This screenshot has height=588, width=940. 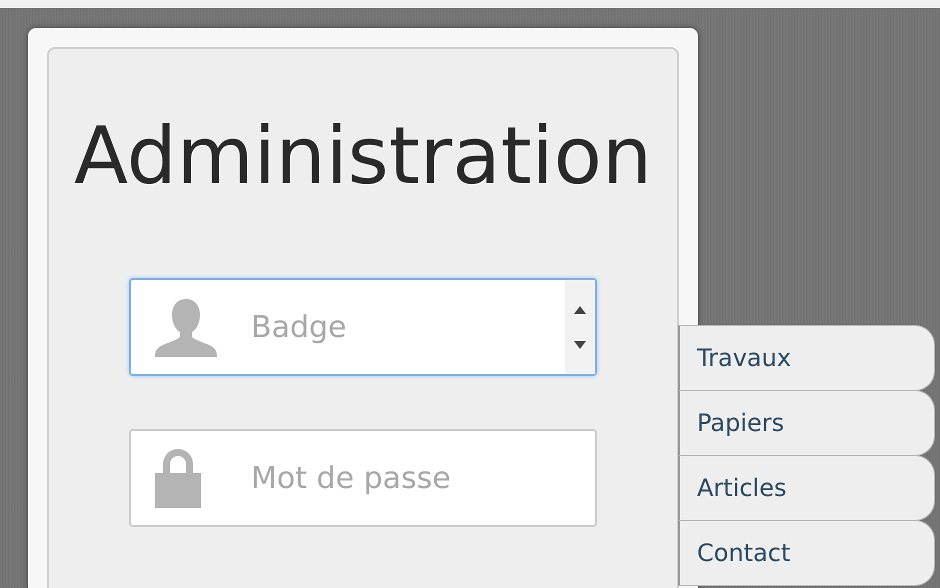 What do you see at coordinates (363, 327) in the screenshot?
I see `input-field: Badge` at bounding box center [363, 327].